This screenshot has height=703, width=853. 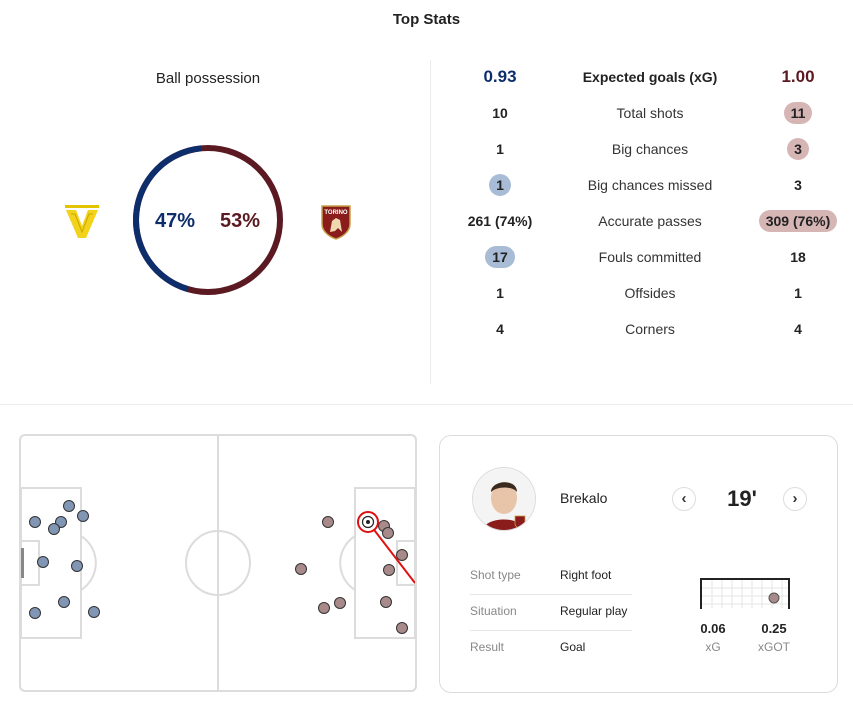 I want to click on hellas-verona-logo-icon, so click(x=82, y=221).